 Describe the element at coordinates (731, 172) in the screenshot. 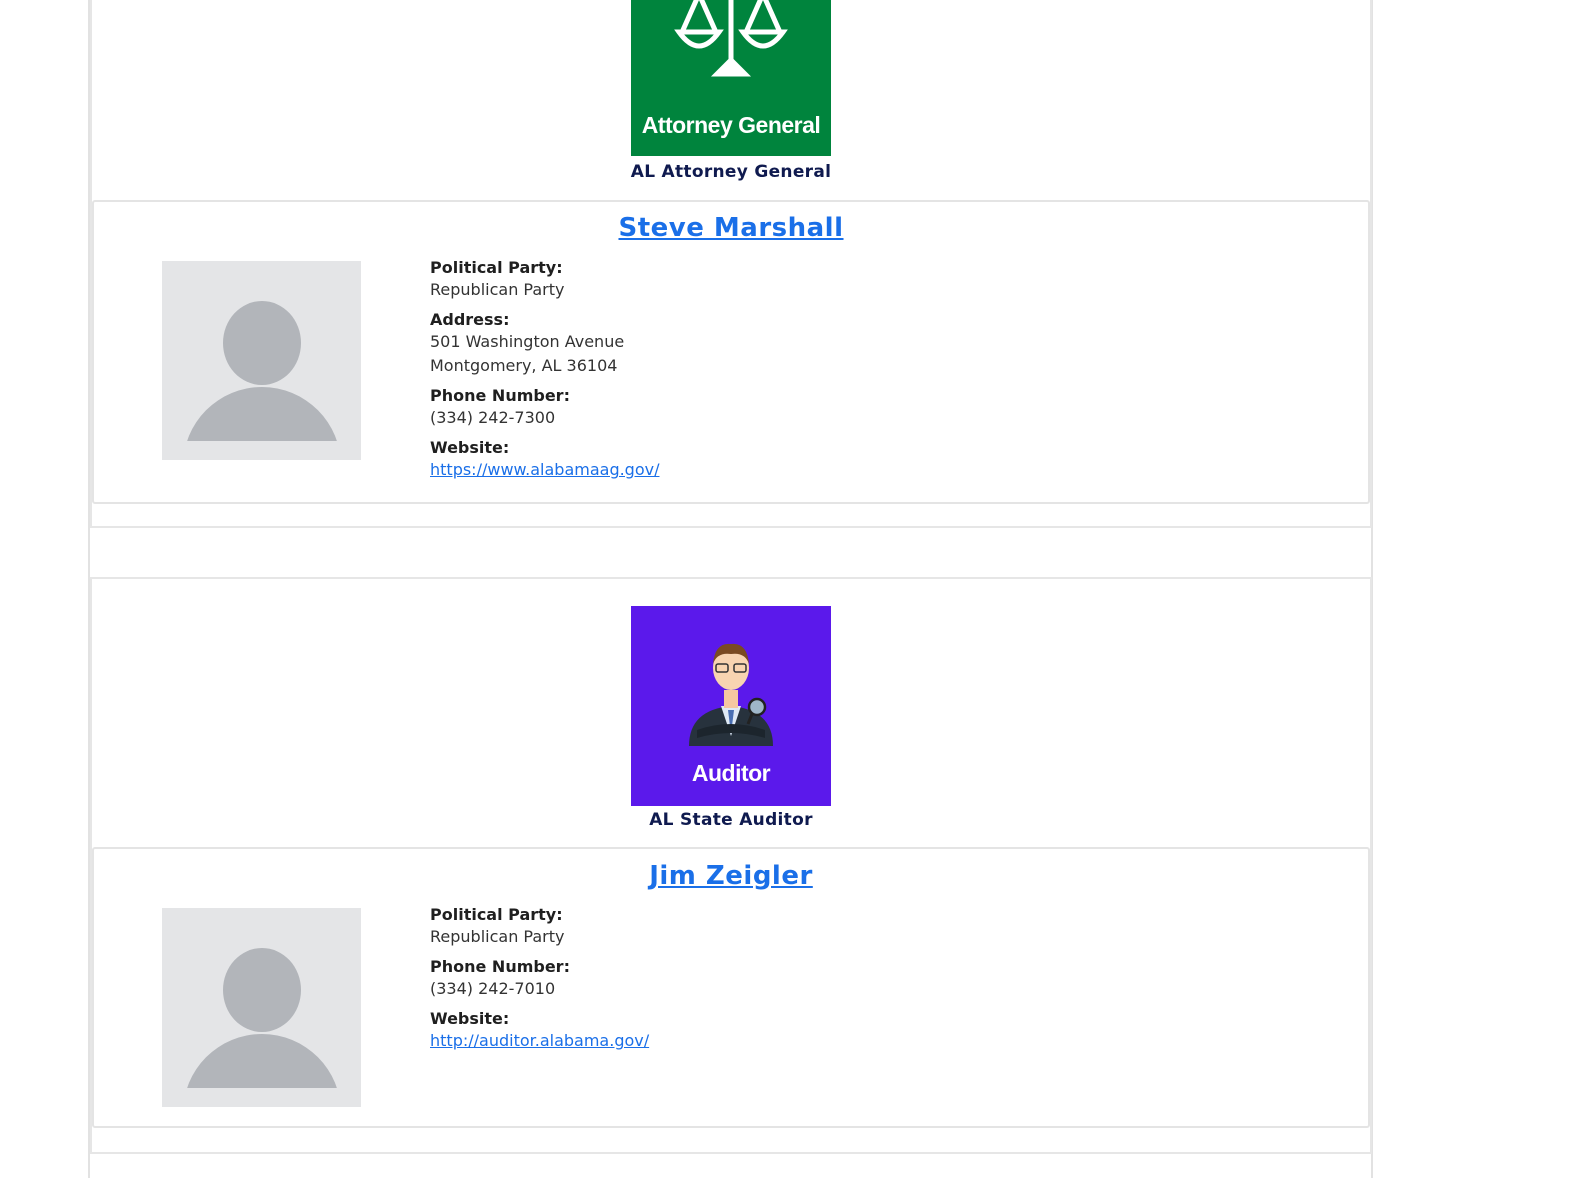

I see `office-title: AL Attorney General` at that location.